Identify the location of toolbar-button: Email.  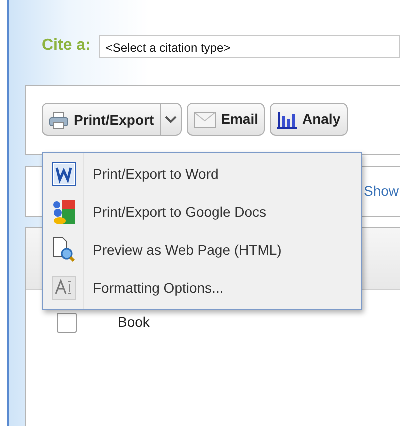
(226, 119).